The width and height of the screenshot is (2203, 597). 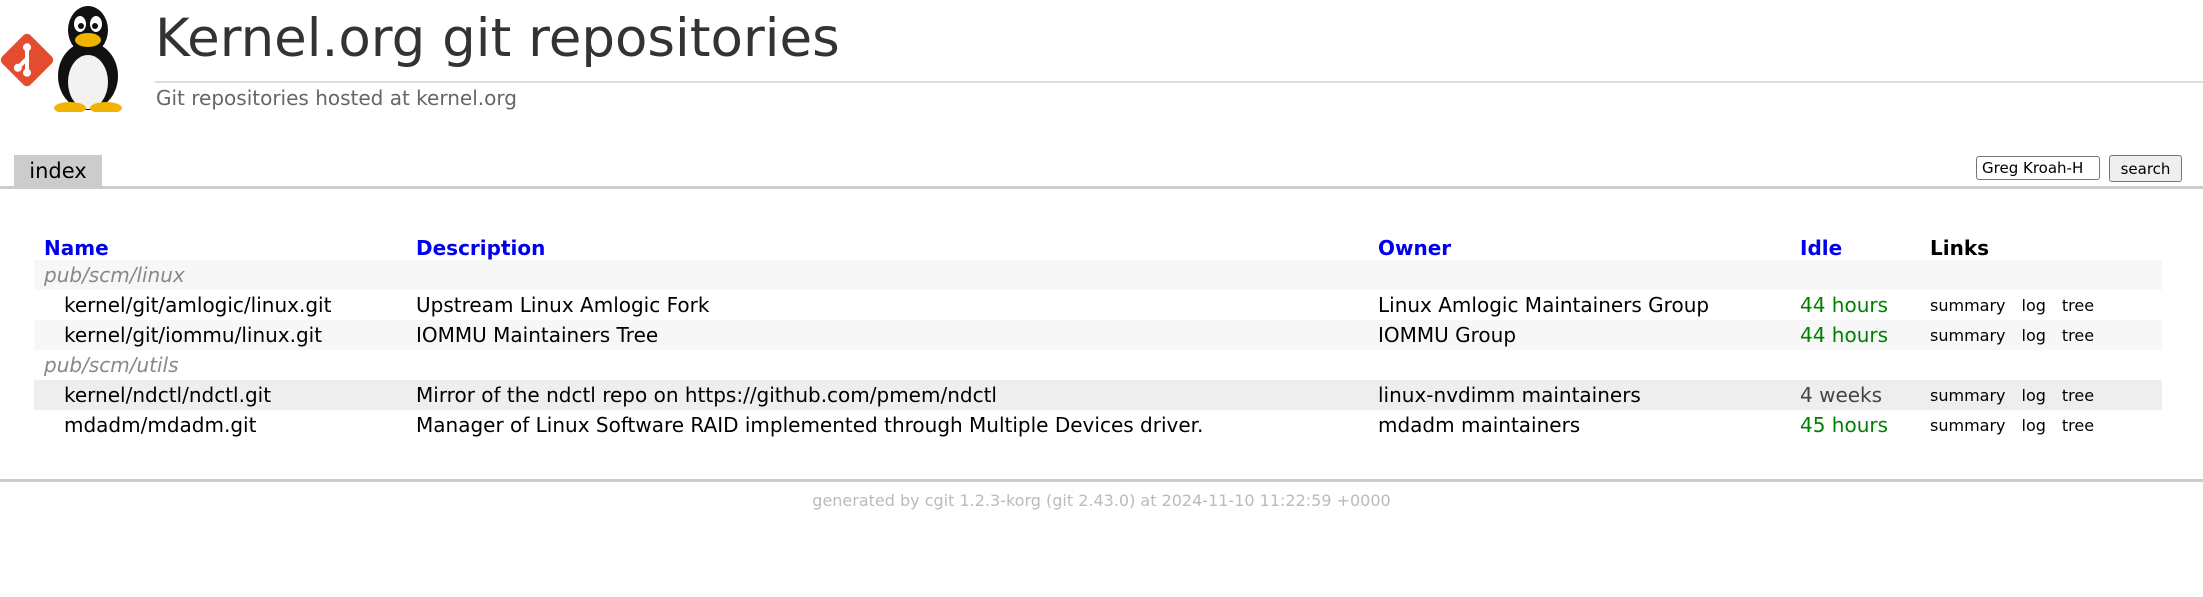 I want to click on repo-idle: 4 weeks, so click(x=1855, y=395).